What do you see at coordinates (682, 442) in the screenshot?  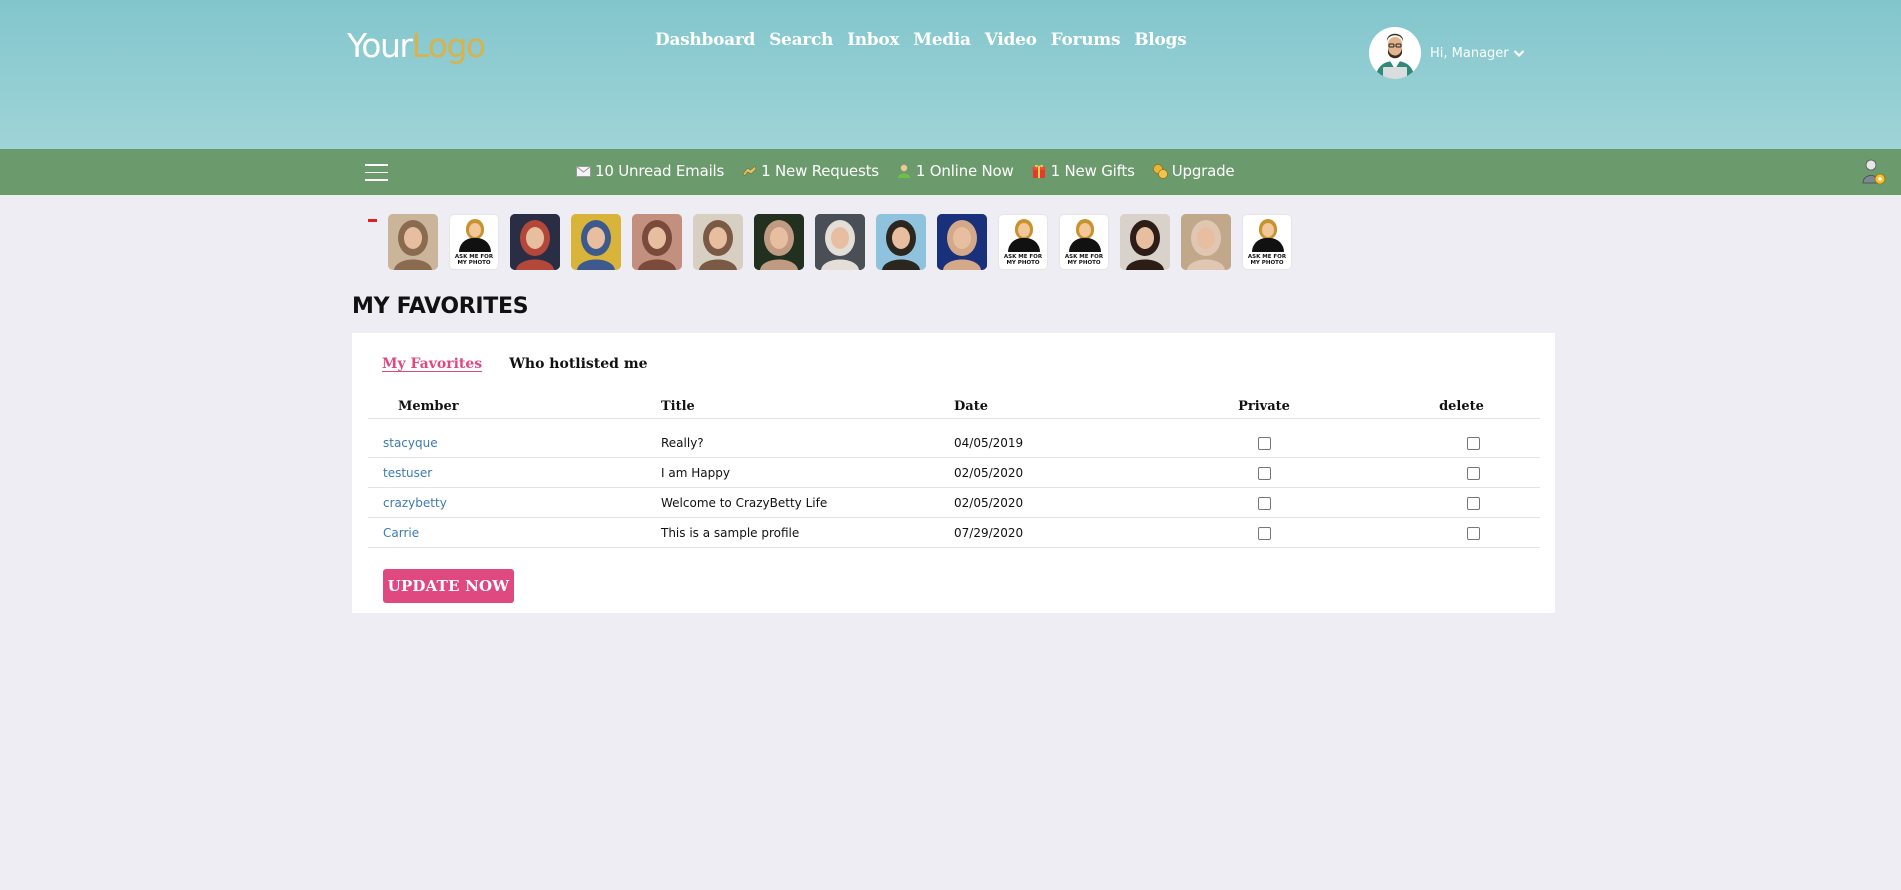 I see `row-title: Really?` at bounding box center [682, 442].